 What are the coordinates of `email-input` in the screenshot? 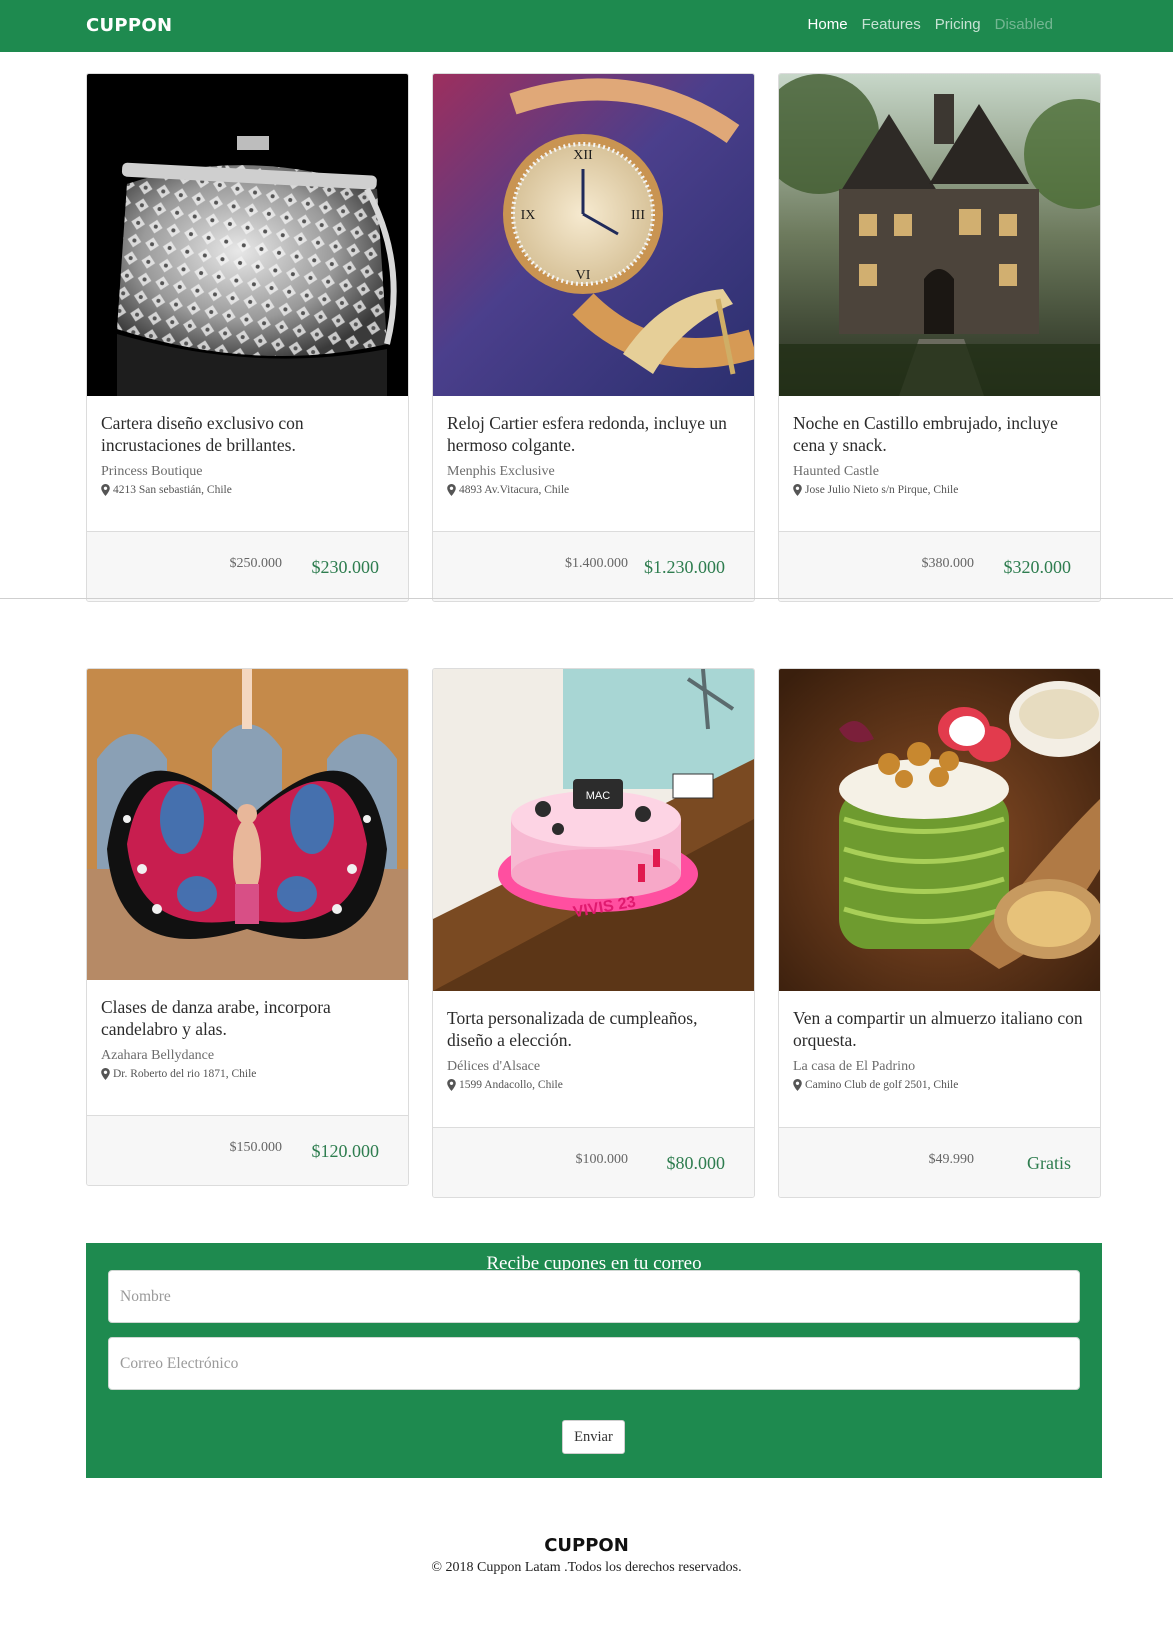 It's located at (594, 1363).